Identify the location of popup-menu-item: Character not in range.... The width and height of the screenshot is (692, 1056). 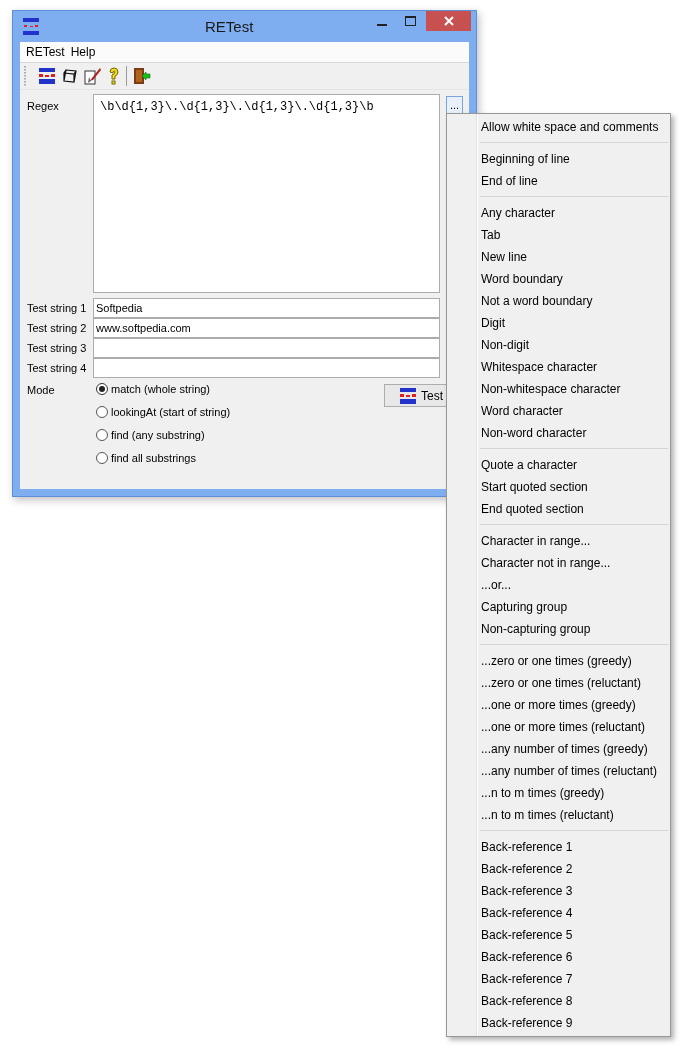
(558, 563).